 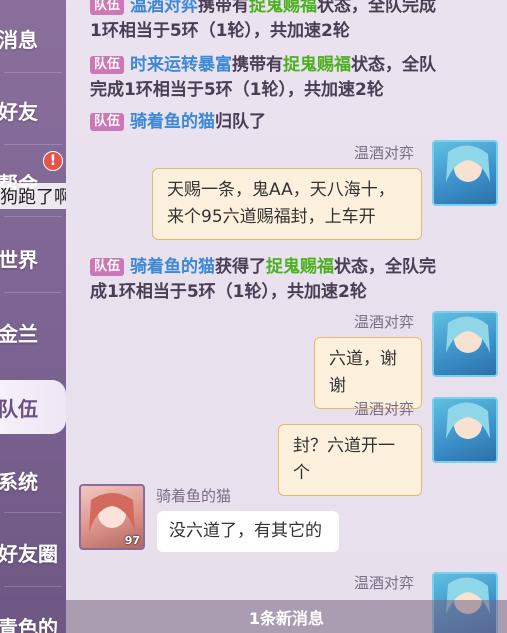 What do you see at coordinates (290, 122) in the screenshot?
I see `system-message: 队伍 骑着鱼的猫归队了` at bounding box center [290, 122].